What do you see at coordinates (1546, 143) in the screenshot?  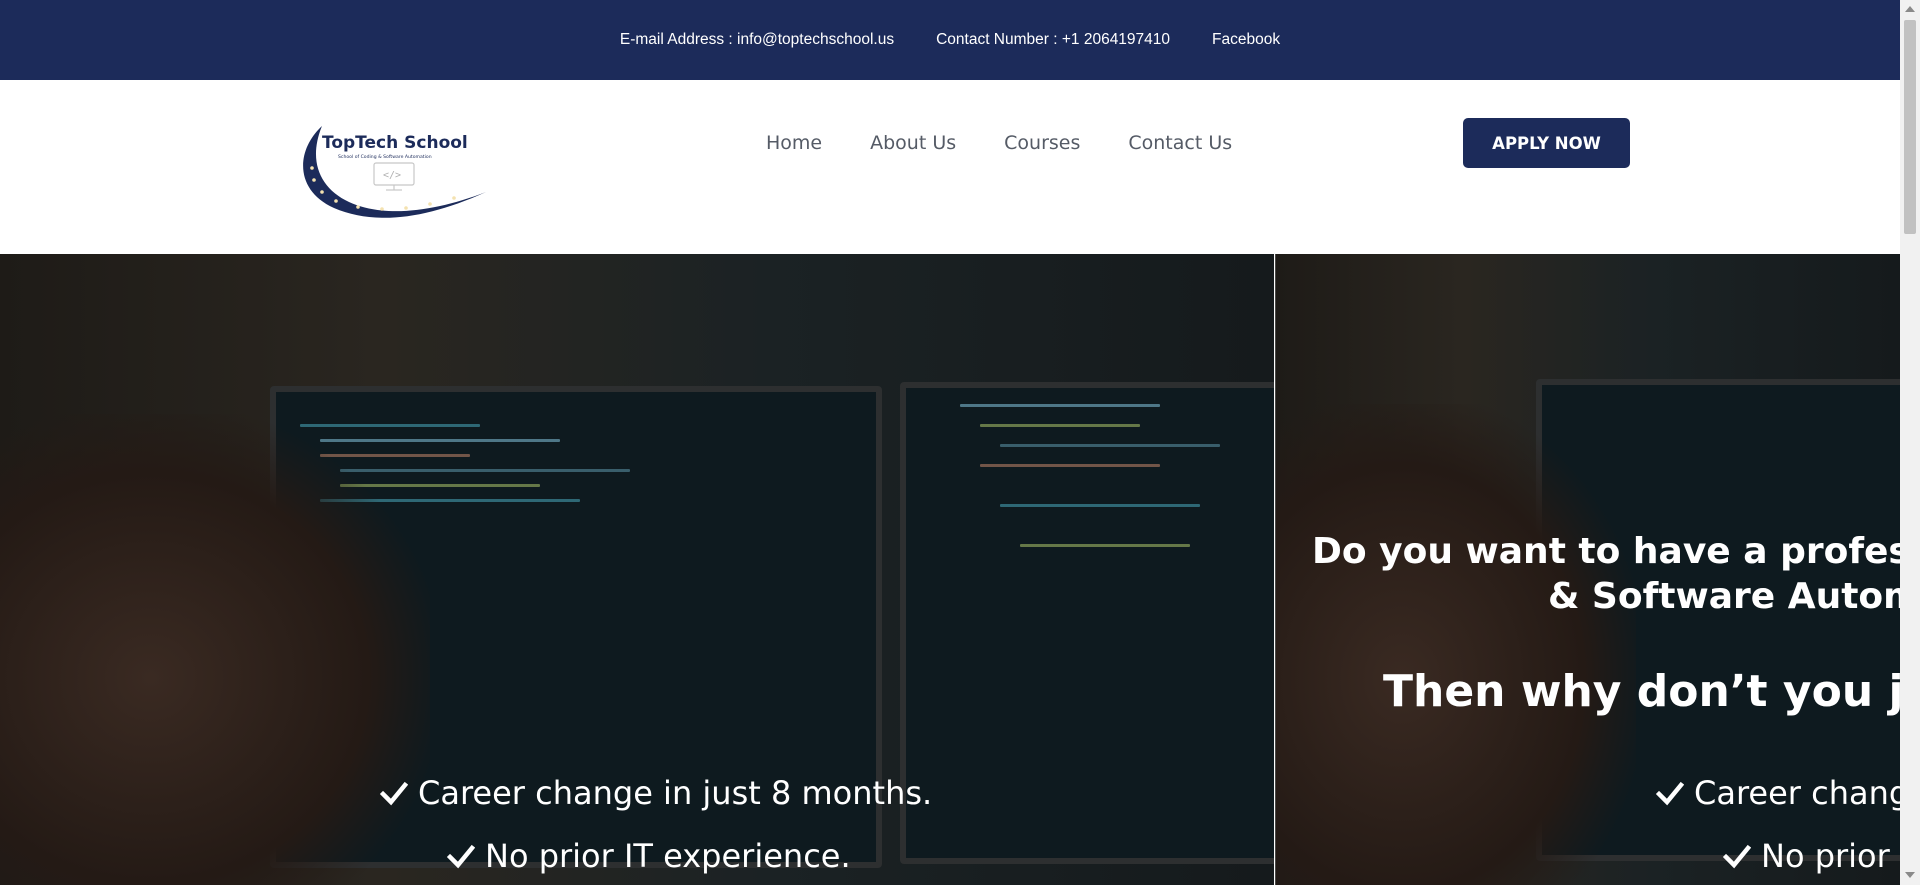 I see `apply-now-button: APPLY NOW` at bounding box center [1546, 143].